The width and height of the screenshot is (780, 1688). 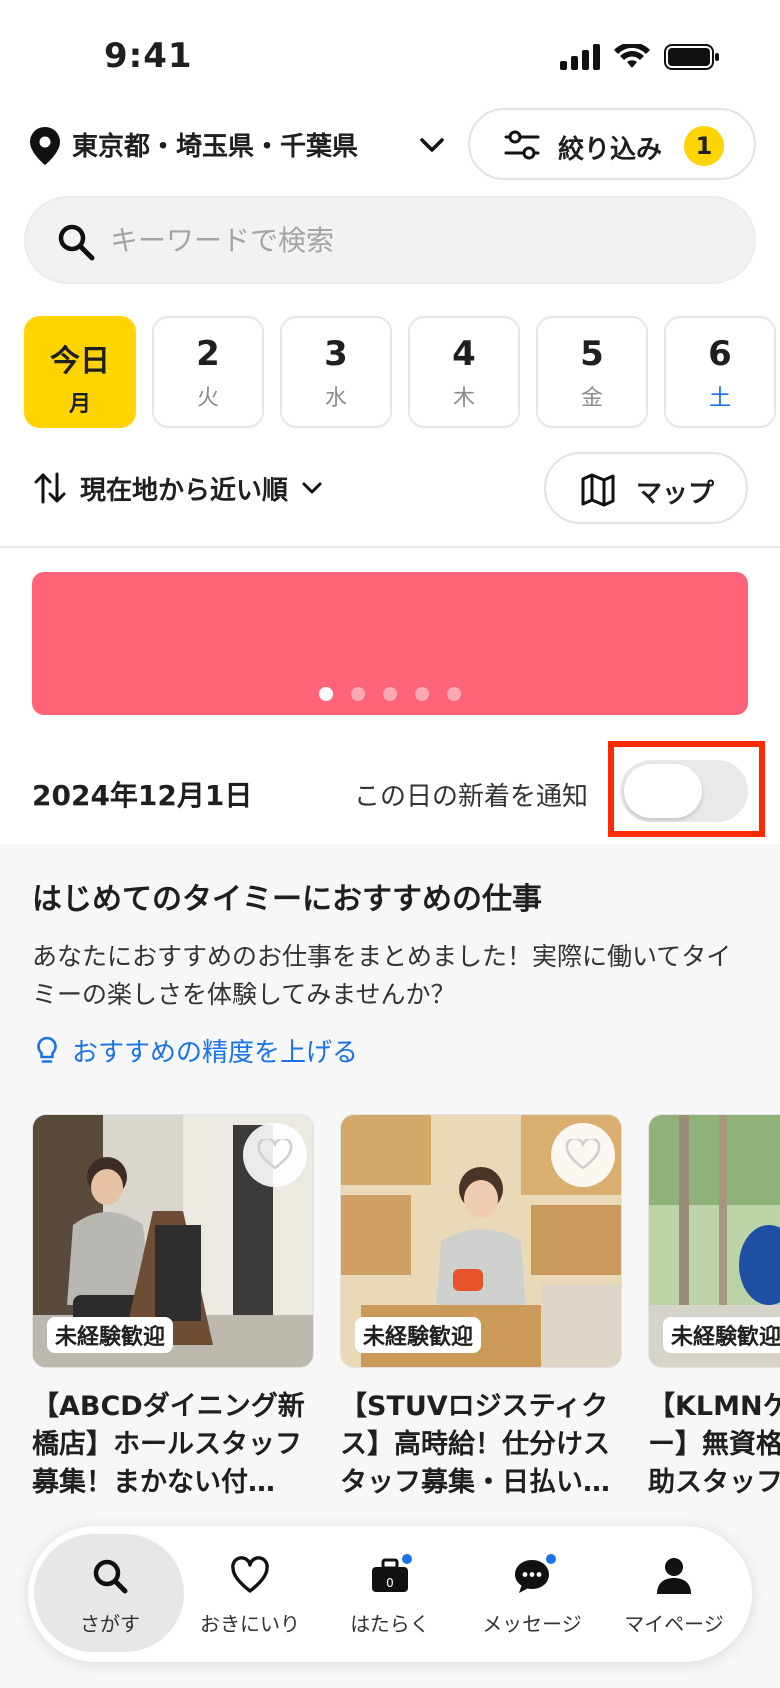 I want to click on date-number: 4, so click(x=464, y=354).